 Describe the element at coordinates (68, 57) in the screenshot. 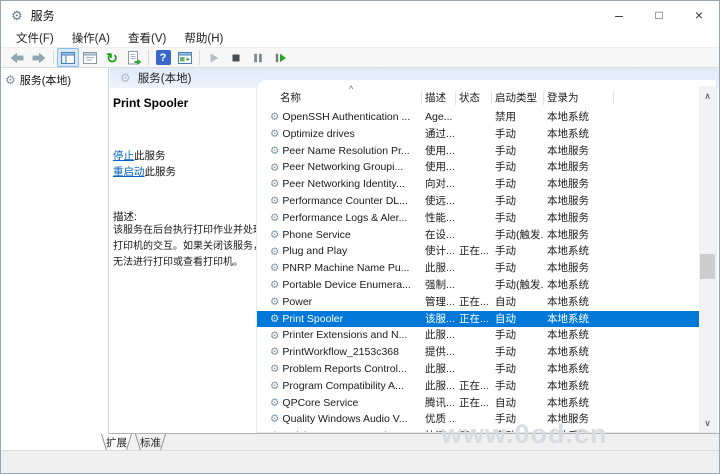

I see `show-console-tree-button` at that location.